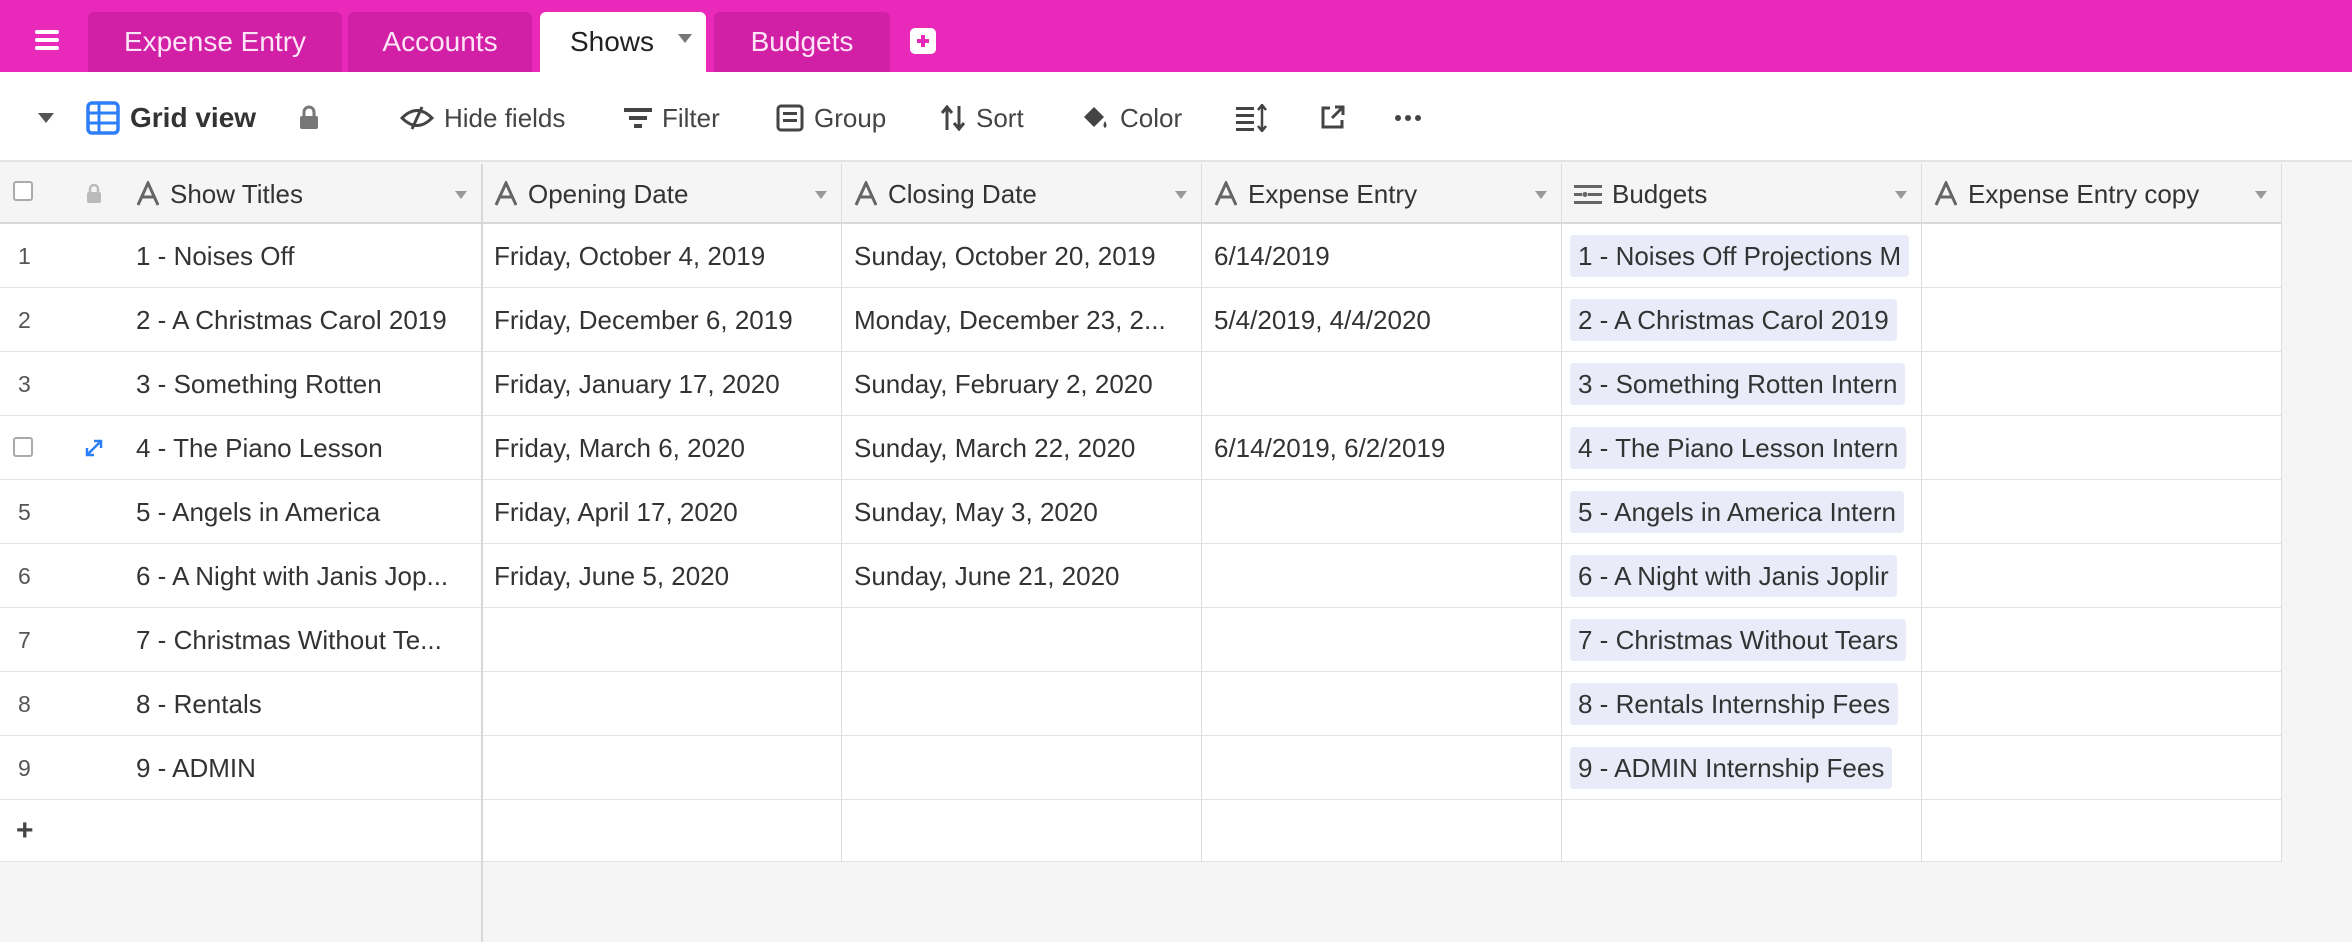 This screenshot has height=942, width=2352. I want to click on cell-show-title: 2 - A Christmas Carol 2019, so click(302, 320).